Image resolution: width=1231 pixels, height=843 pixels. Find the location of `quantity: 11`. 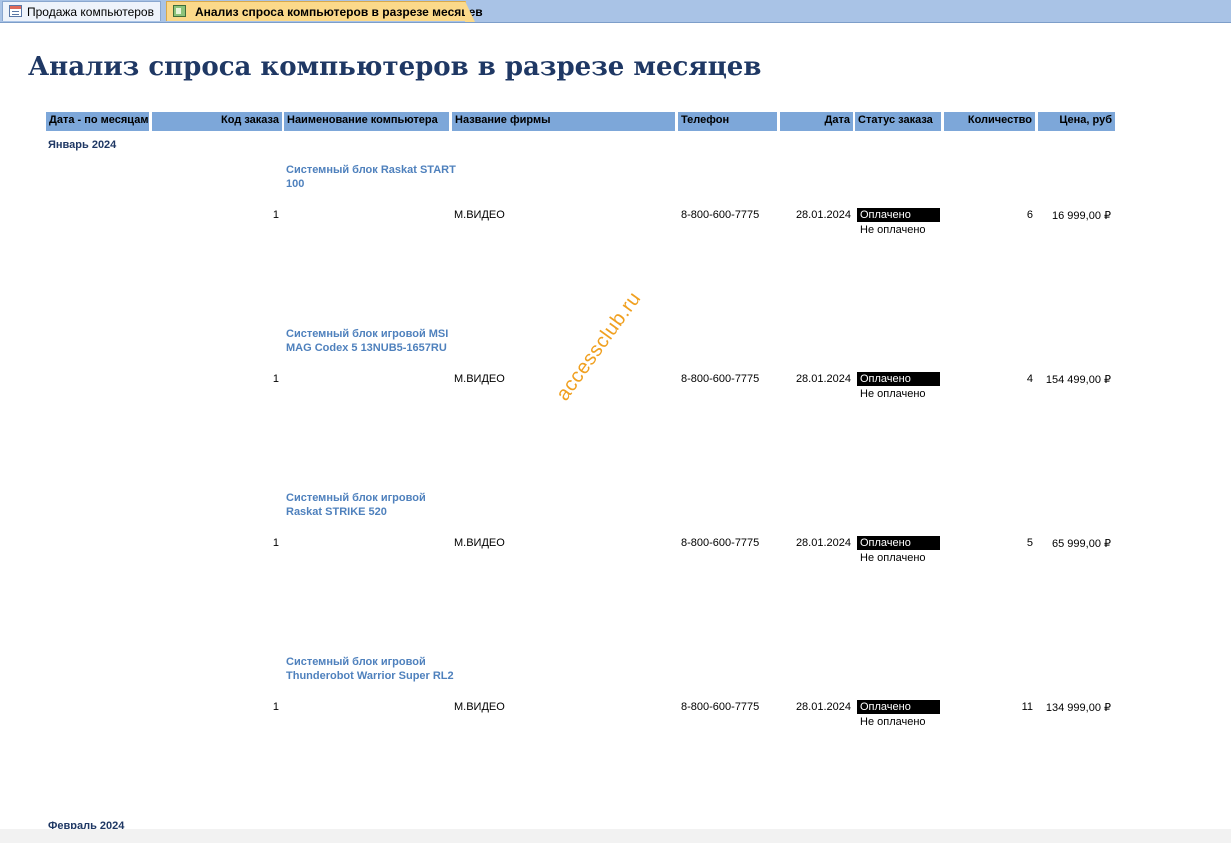

quantity: 11 is located at coordinates (1027, 707).